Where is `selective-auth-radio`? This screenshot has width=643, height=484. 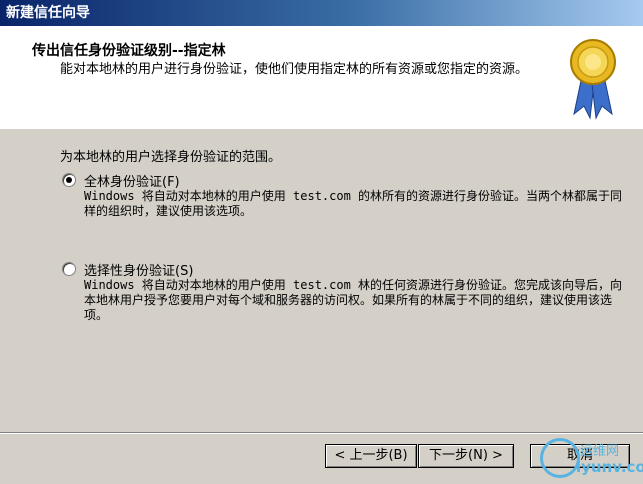 selective-auth-radio is located at coordinates (69, 269).